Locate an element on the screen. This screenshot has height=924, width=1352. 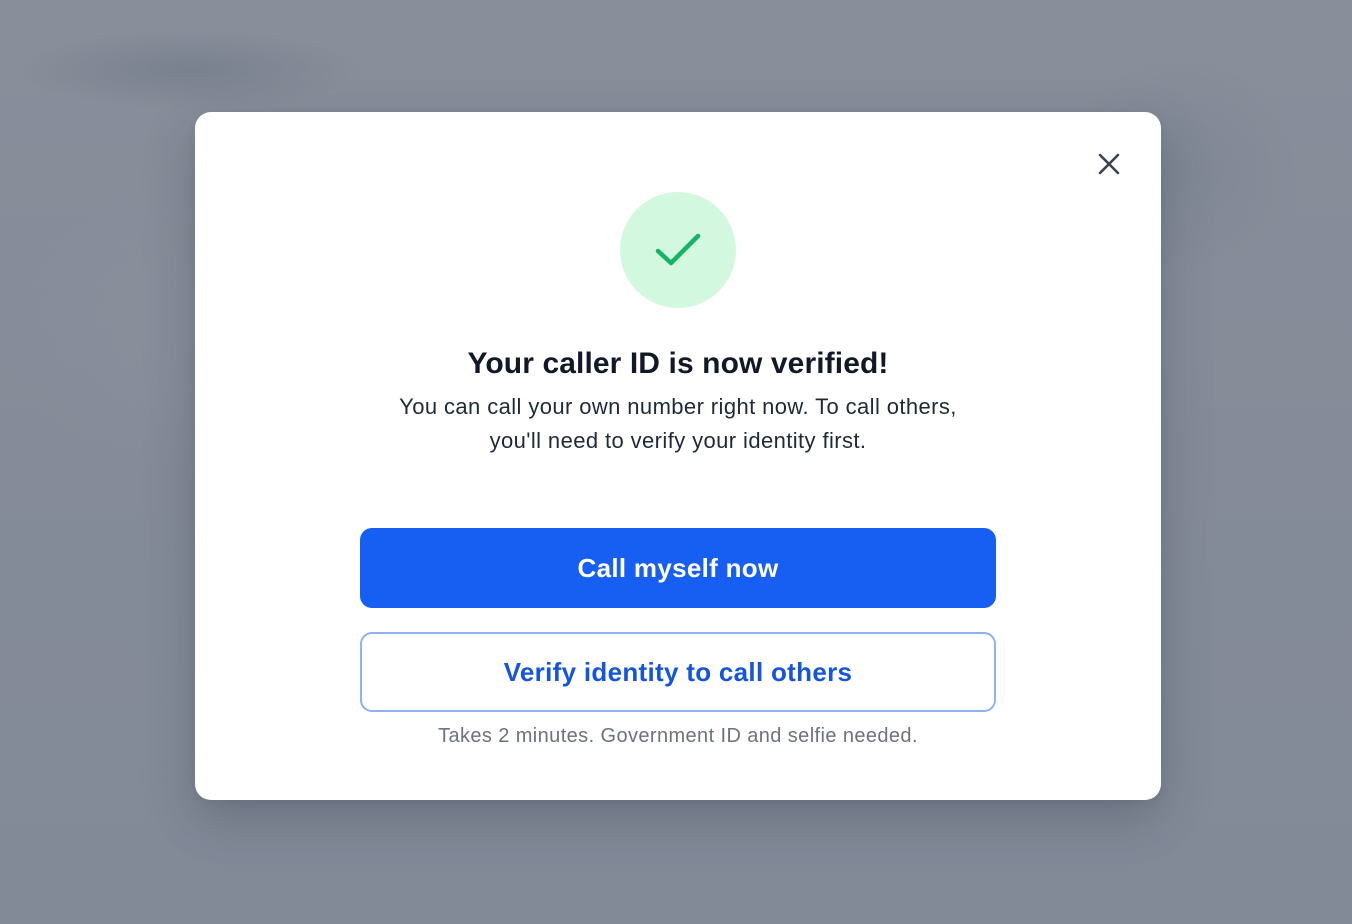
dialog-title: Your caller ID is now verified! is located at coordinates (678, 363).